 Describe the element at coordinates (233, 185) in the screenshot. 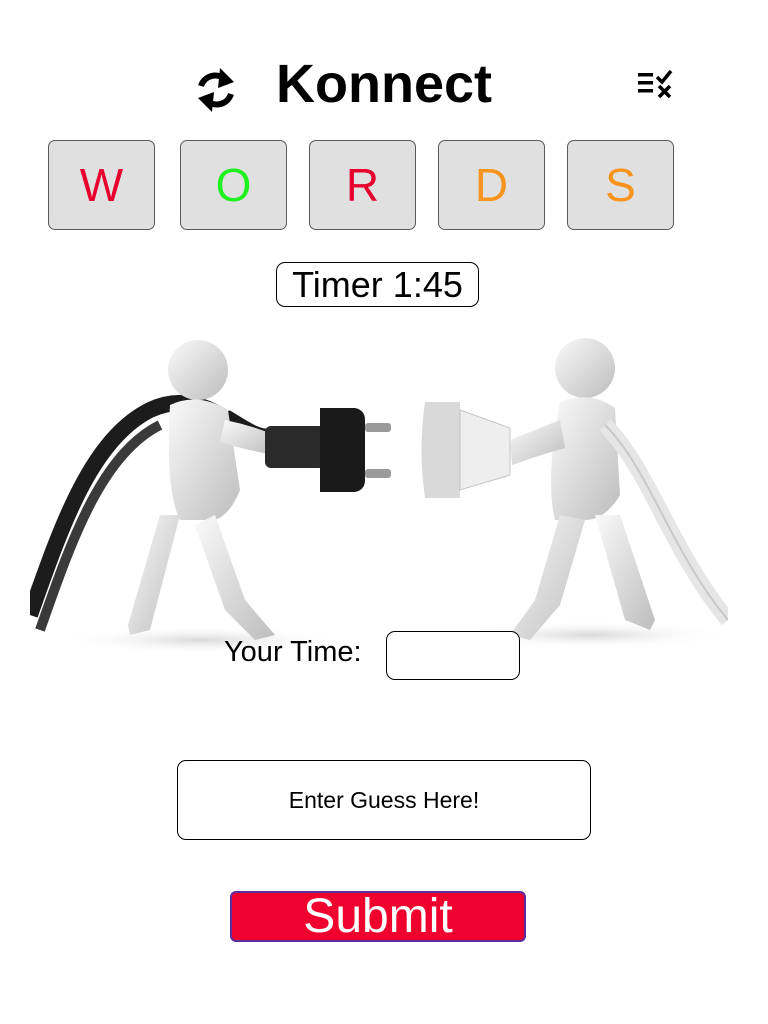

I see `letter-tile: O` at that location.